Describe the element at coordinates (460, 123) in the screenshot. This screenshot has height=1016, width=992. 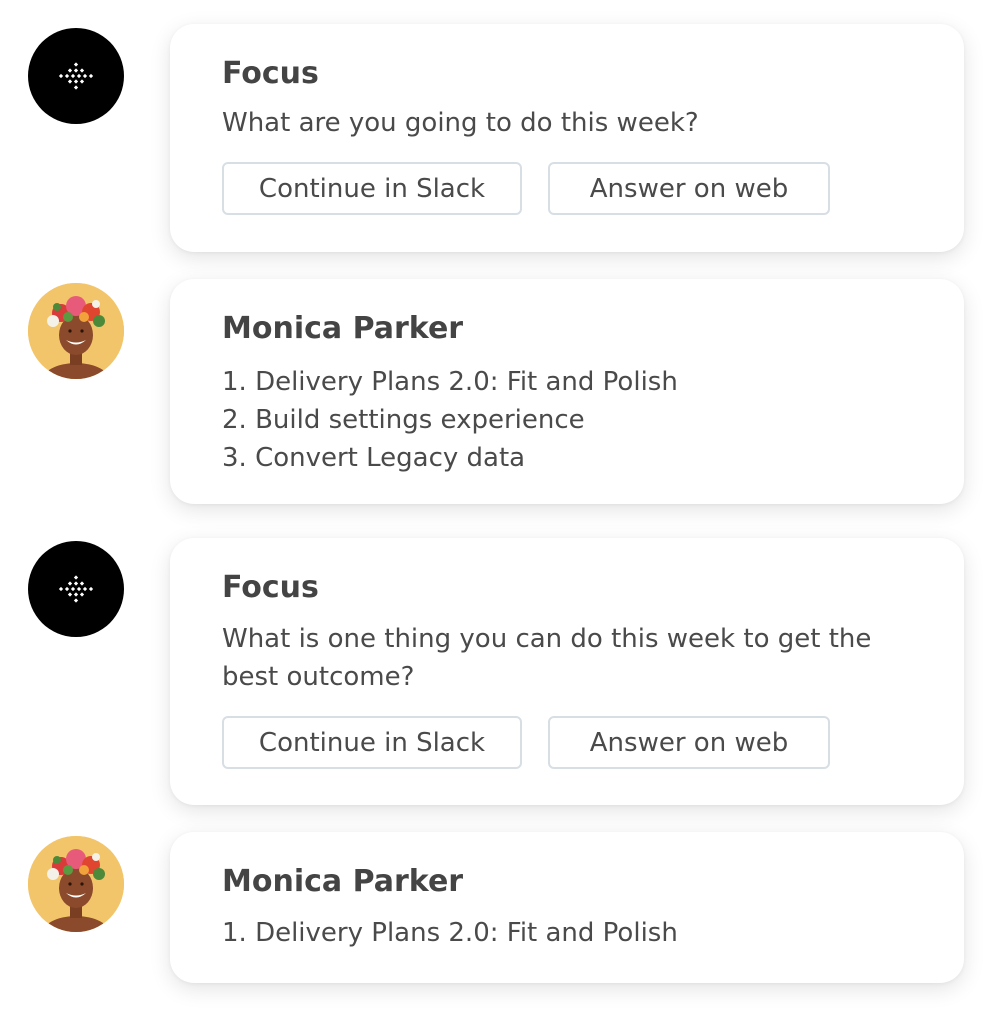
I see `question-text: What are you going to do this week?` at that location.